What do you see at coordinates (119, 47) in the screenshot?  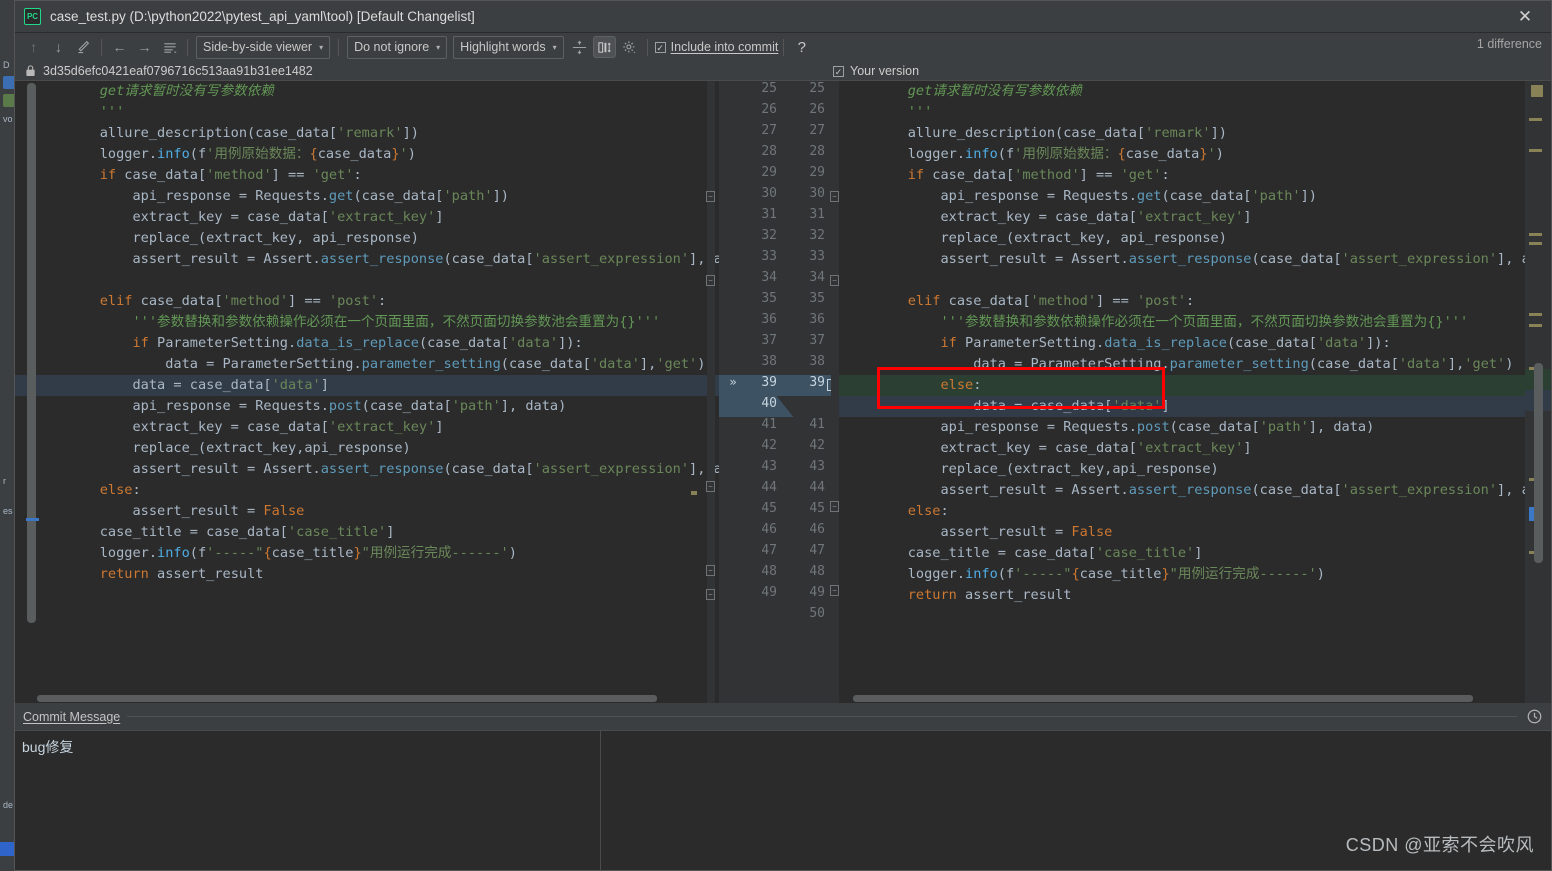 I see `back-icon: ←` at bounding box center [119, 47].